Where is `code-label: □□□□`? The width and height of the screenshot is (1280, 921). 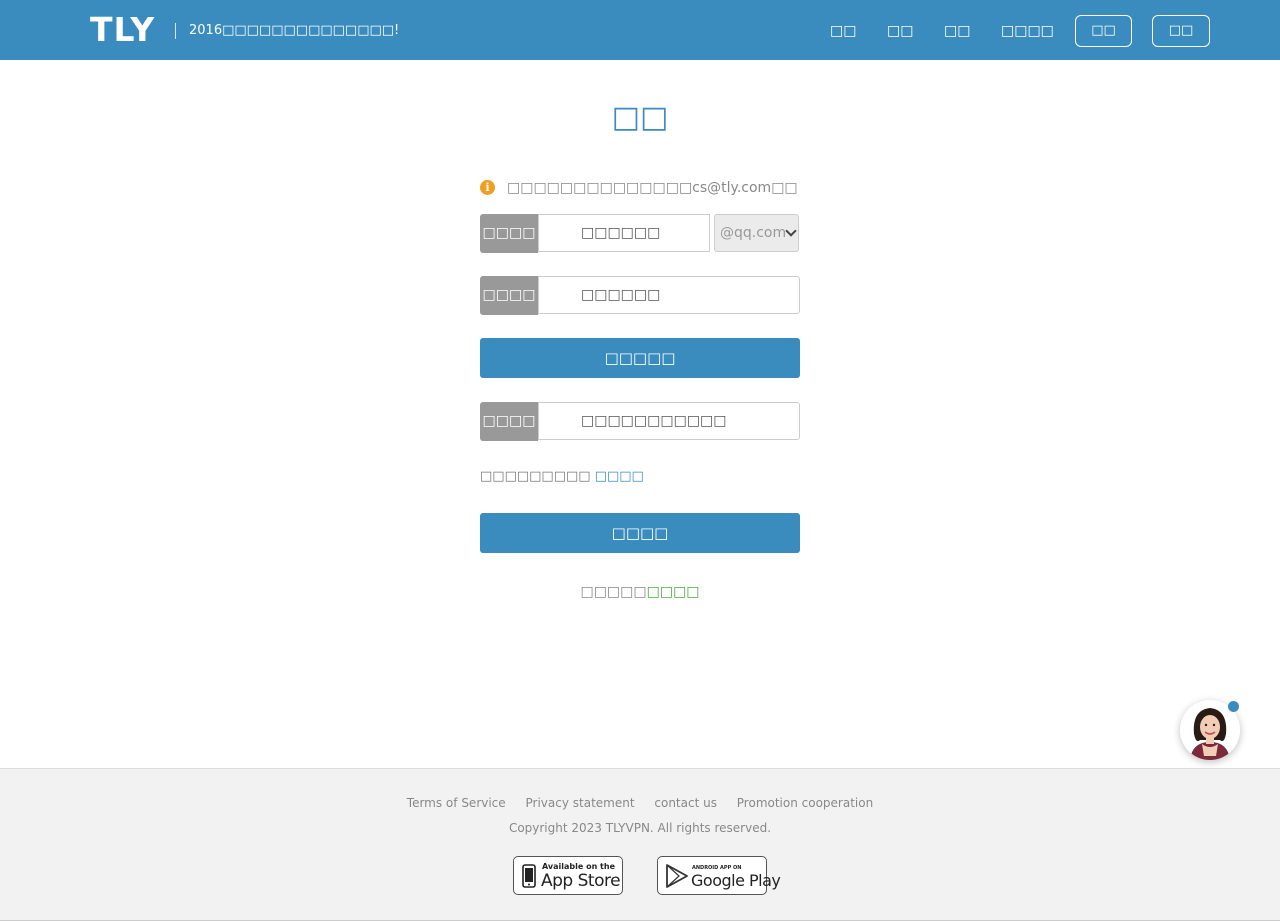
code-label: □□□□ is located at coordinates (509, 295).